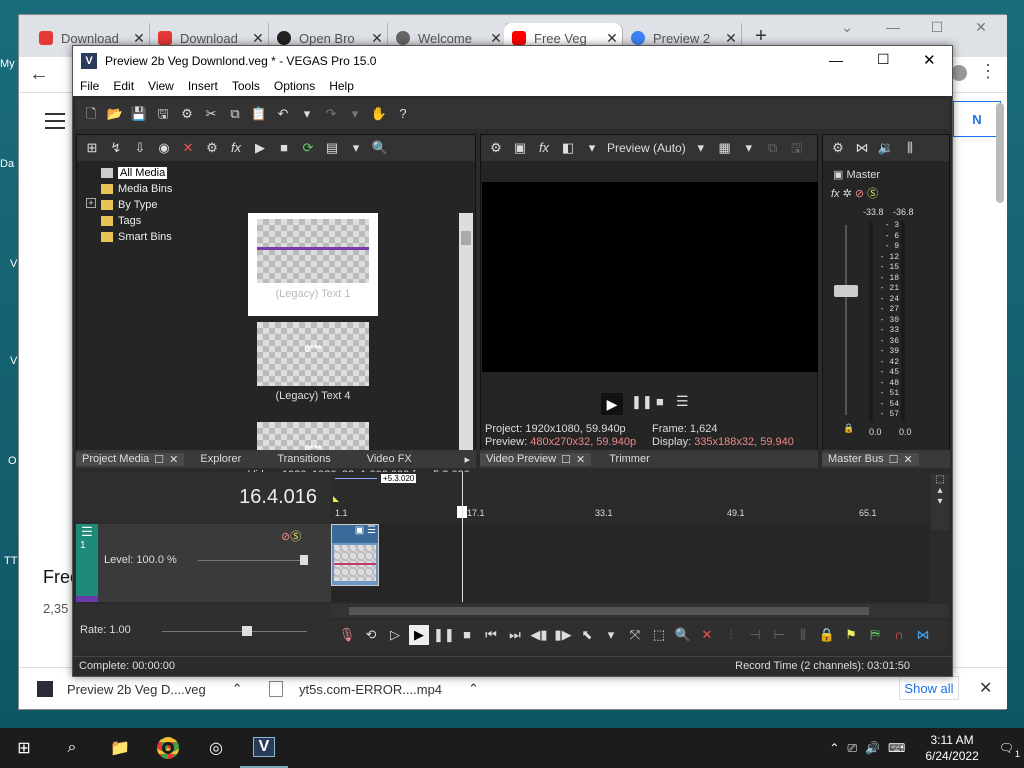 This screenshot has width=1024, height=768. I want to click on timeline-ruler: +5.3.020 1.1 17.1 33.1 49.1 65.1, so click(630, 497).